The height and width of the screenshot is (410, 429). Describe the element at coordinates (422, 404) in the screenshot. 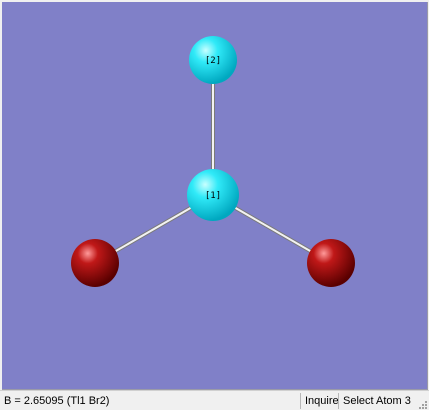

I see `size-grip-icon` at that location.